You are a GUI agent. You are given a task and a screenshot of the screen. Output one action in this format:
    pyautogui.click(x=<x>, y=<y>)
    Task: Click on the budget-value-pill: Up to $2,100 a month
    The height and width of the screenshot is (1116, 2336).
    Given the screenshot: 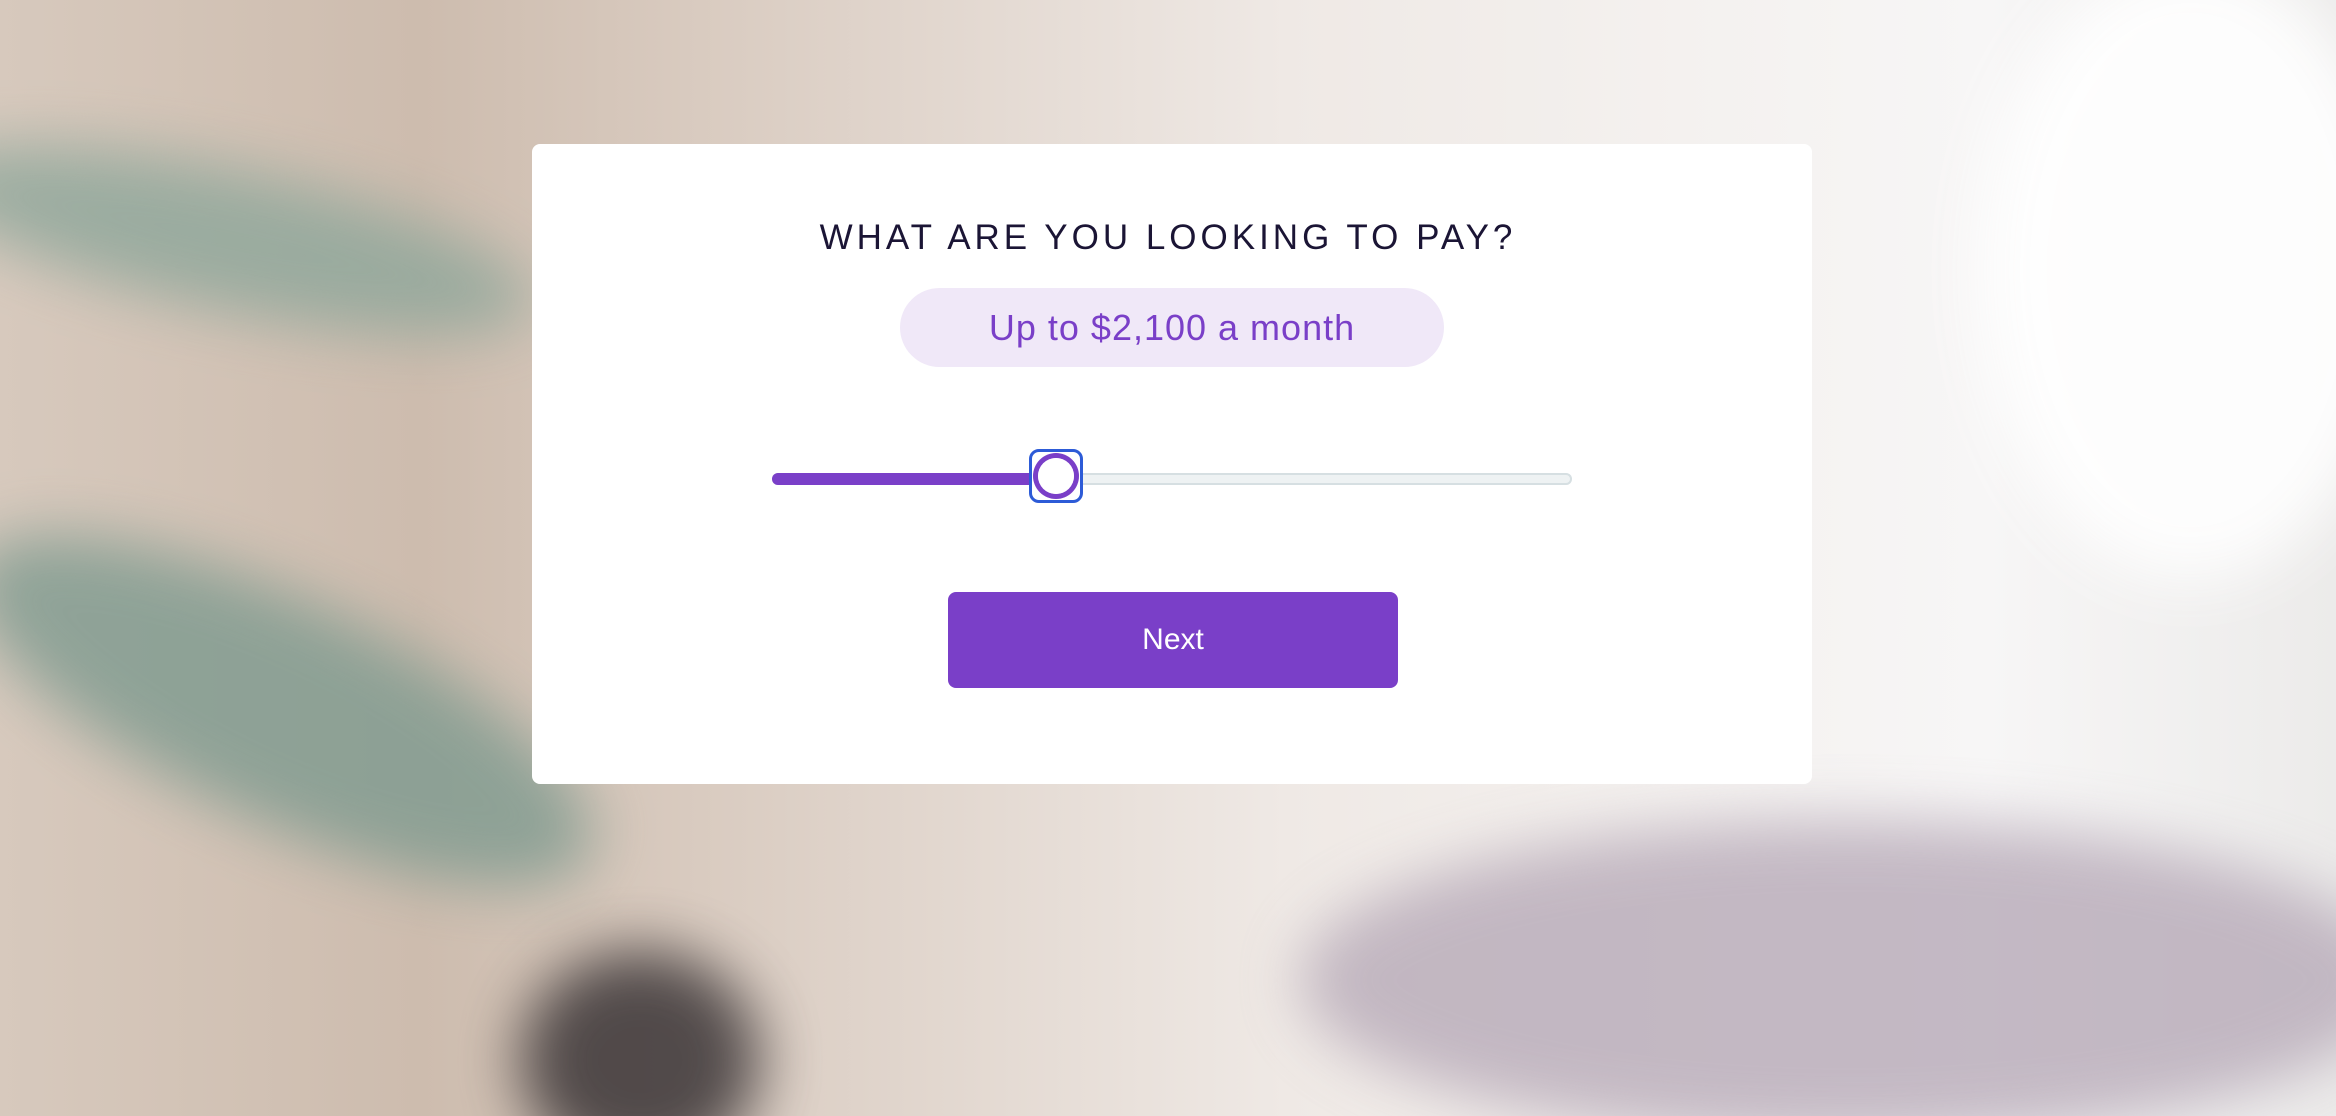 What is the action you would take?
    pyautogui.click(x=1172, y=327)
    